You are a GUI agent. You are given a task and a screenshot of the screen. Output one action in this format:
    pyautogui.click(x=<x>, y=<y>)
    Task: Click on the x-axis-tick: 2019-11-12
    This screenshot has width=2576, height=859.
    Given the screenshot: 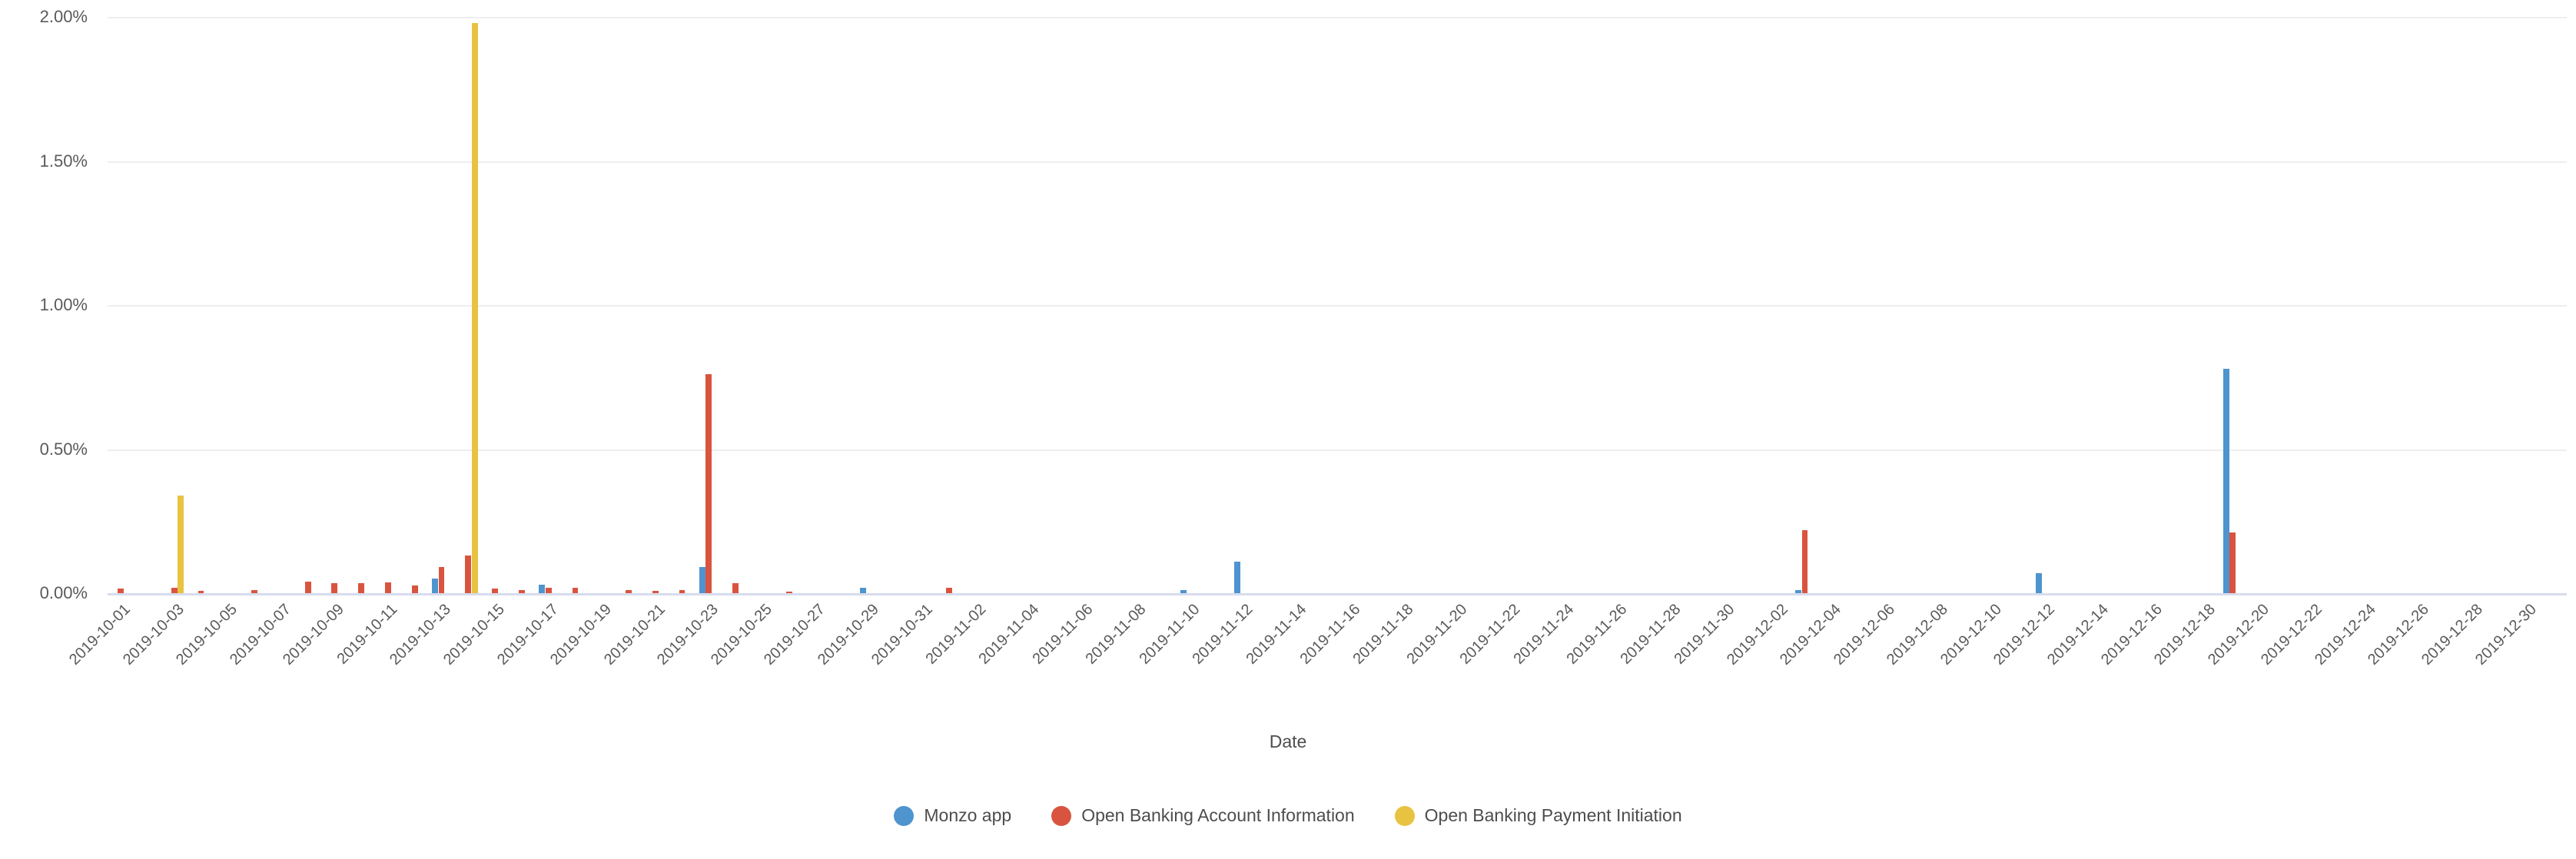 What is the action you would take?
    pyautogui.click(x=1223, y=634)
    